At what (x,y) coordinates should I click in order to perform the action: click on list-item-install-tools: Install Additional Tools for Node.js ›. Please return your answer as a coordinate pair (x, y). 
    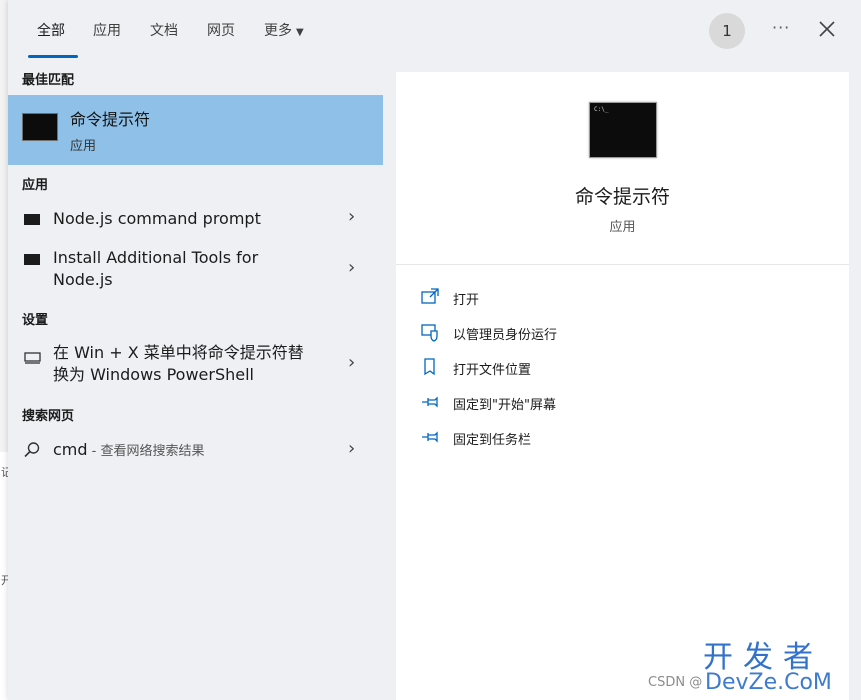
    Looking at the image, I should click on (195, 268).